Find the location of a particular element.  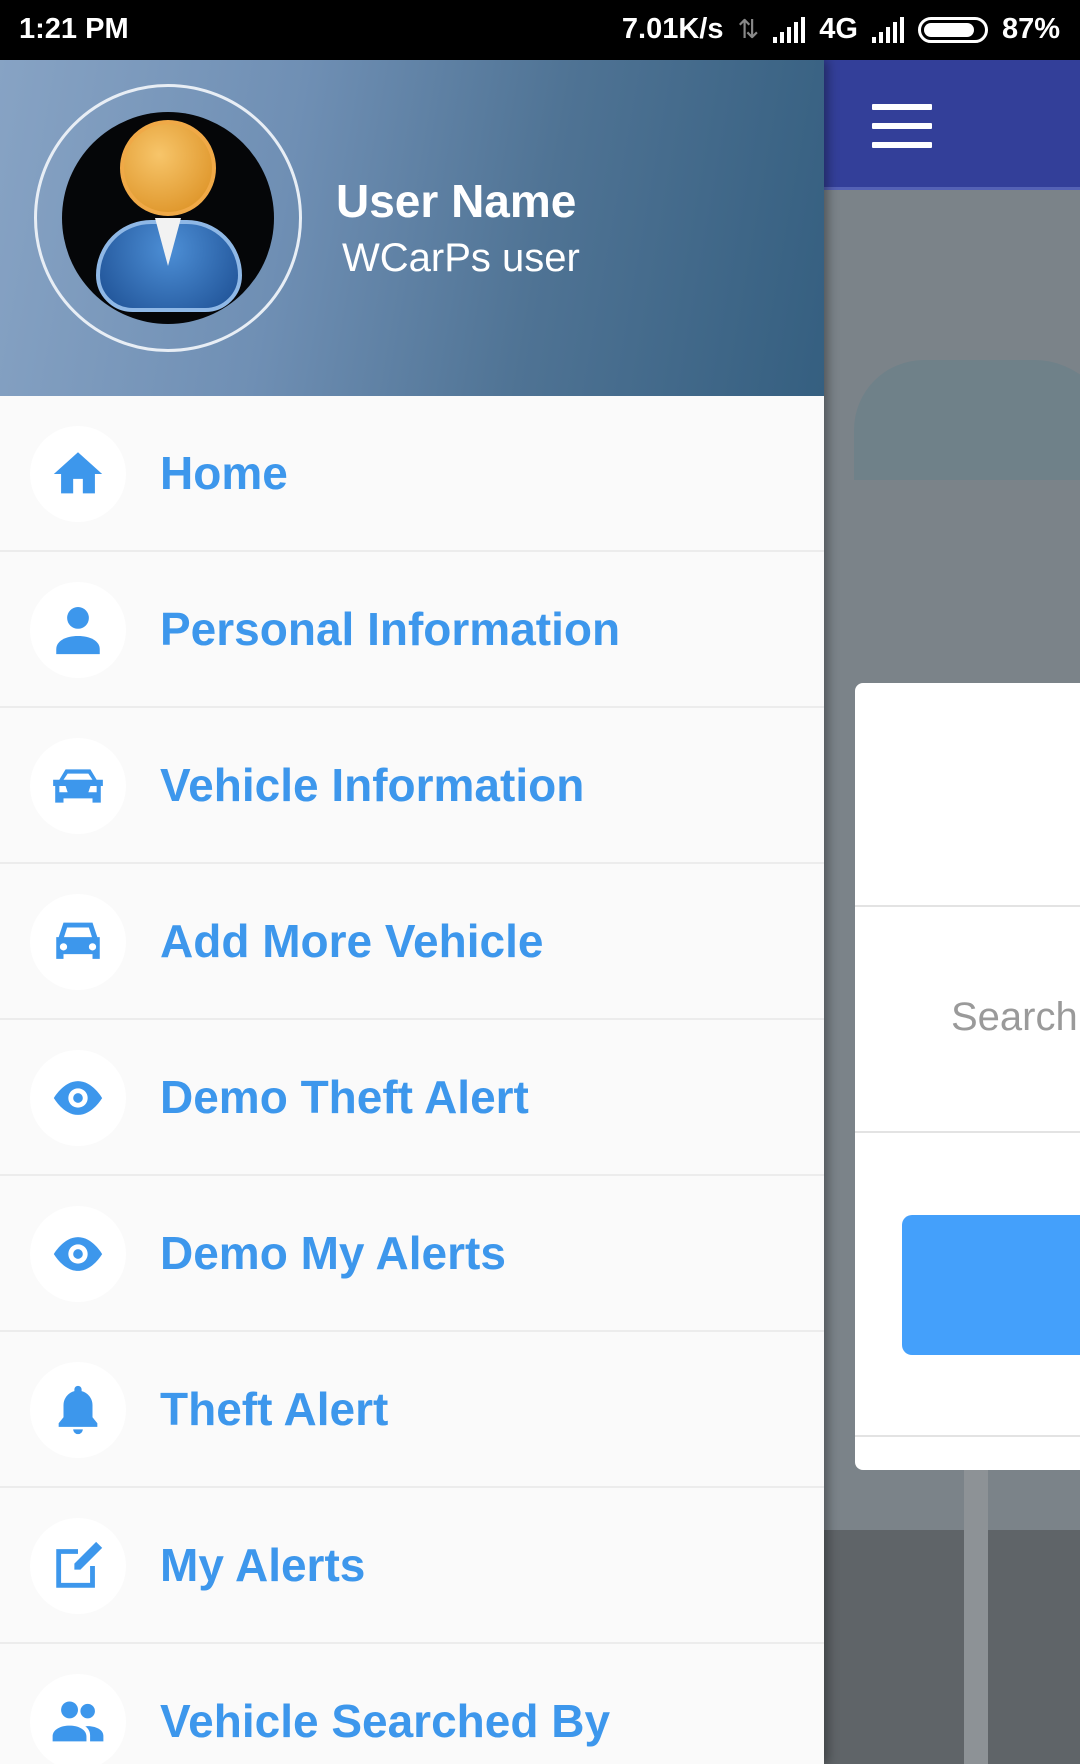

menu-item-add-more-vehicle: Add More Vehicle is located at coordinates (412, 942).